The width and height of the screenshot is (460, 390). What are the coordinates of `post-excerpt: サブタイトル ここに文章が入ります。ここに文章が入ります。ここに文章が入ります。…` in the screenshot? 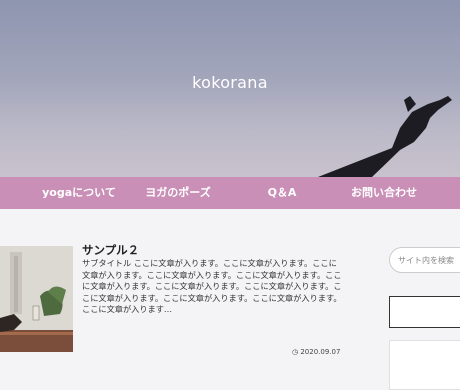 It's located at (212, 286).